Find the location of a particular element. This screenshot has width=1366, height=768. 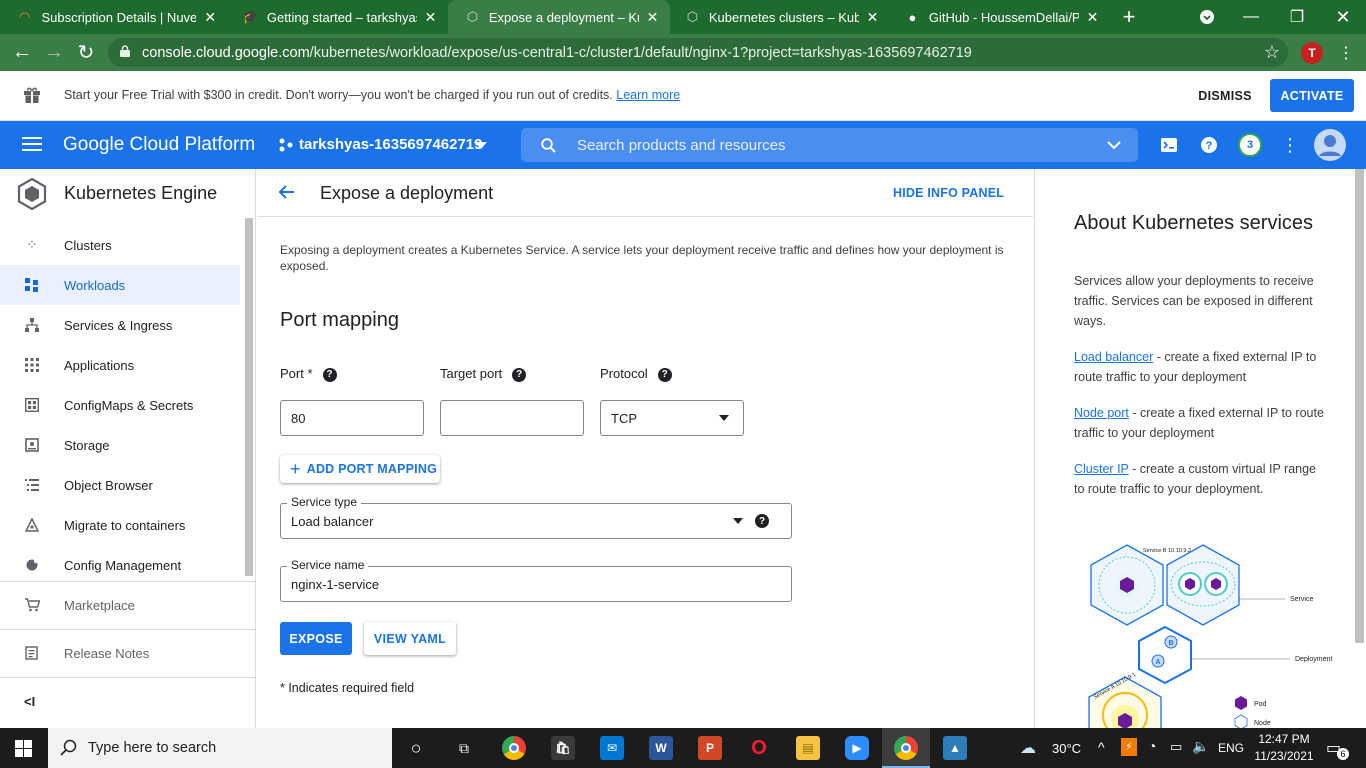

notifications-badge: 3 is located at coordinates (1250, 145).